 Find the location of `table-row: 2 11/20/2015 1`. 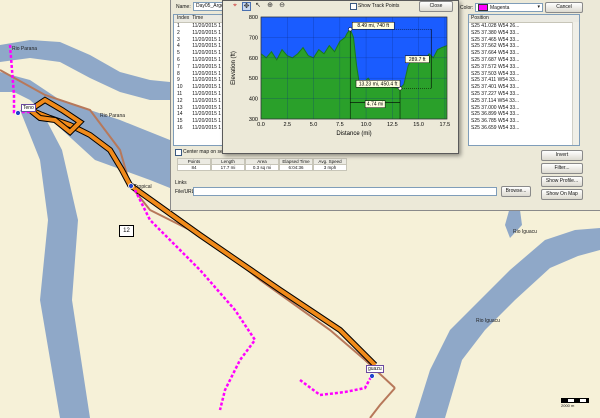

table-row: 2 11/20/2015 1 is located at coordinates (200, 33).